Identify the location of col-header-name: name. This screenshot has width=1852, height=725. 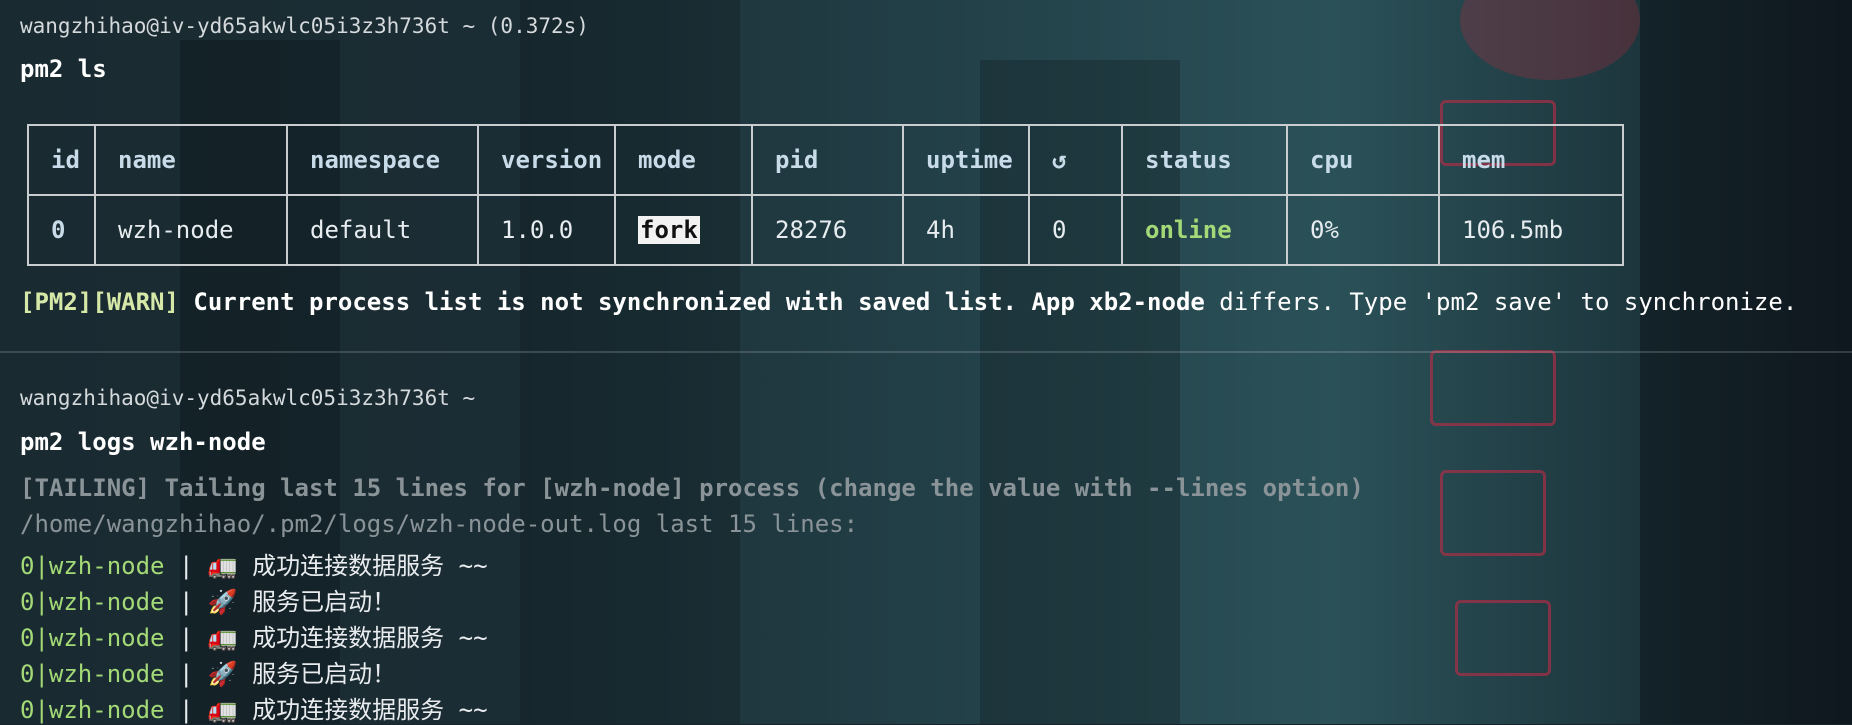
(191, 160).